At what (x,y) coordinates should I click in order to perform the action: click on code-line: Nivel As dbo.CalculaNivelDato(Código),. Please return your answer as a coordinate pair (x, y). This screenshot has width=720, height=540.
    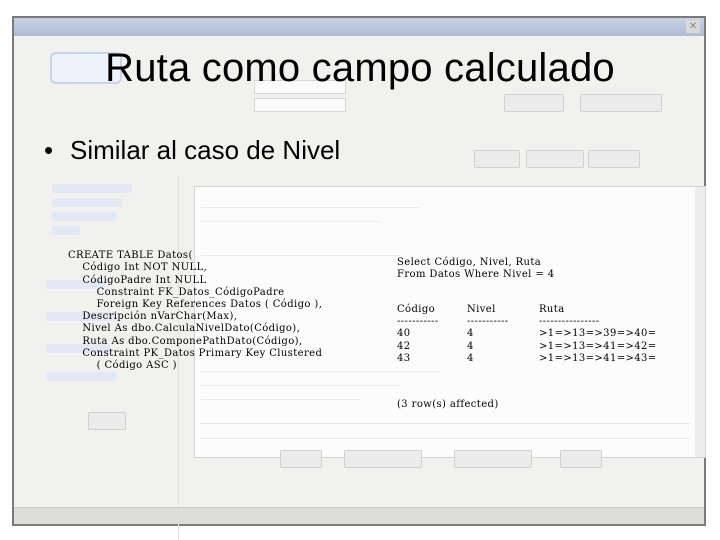
    Looking at the image, I should click on (184, 329).